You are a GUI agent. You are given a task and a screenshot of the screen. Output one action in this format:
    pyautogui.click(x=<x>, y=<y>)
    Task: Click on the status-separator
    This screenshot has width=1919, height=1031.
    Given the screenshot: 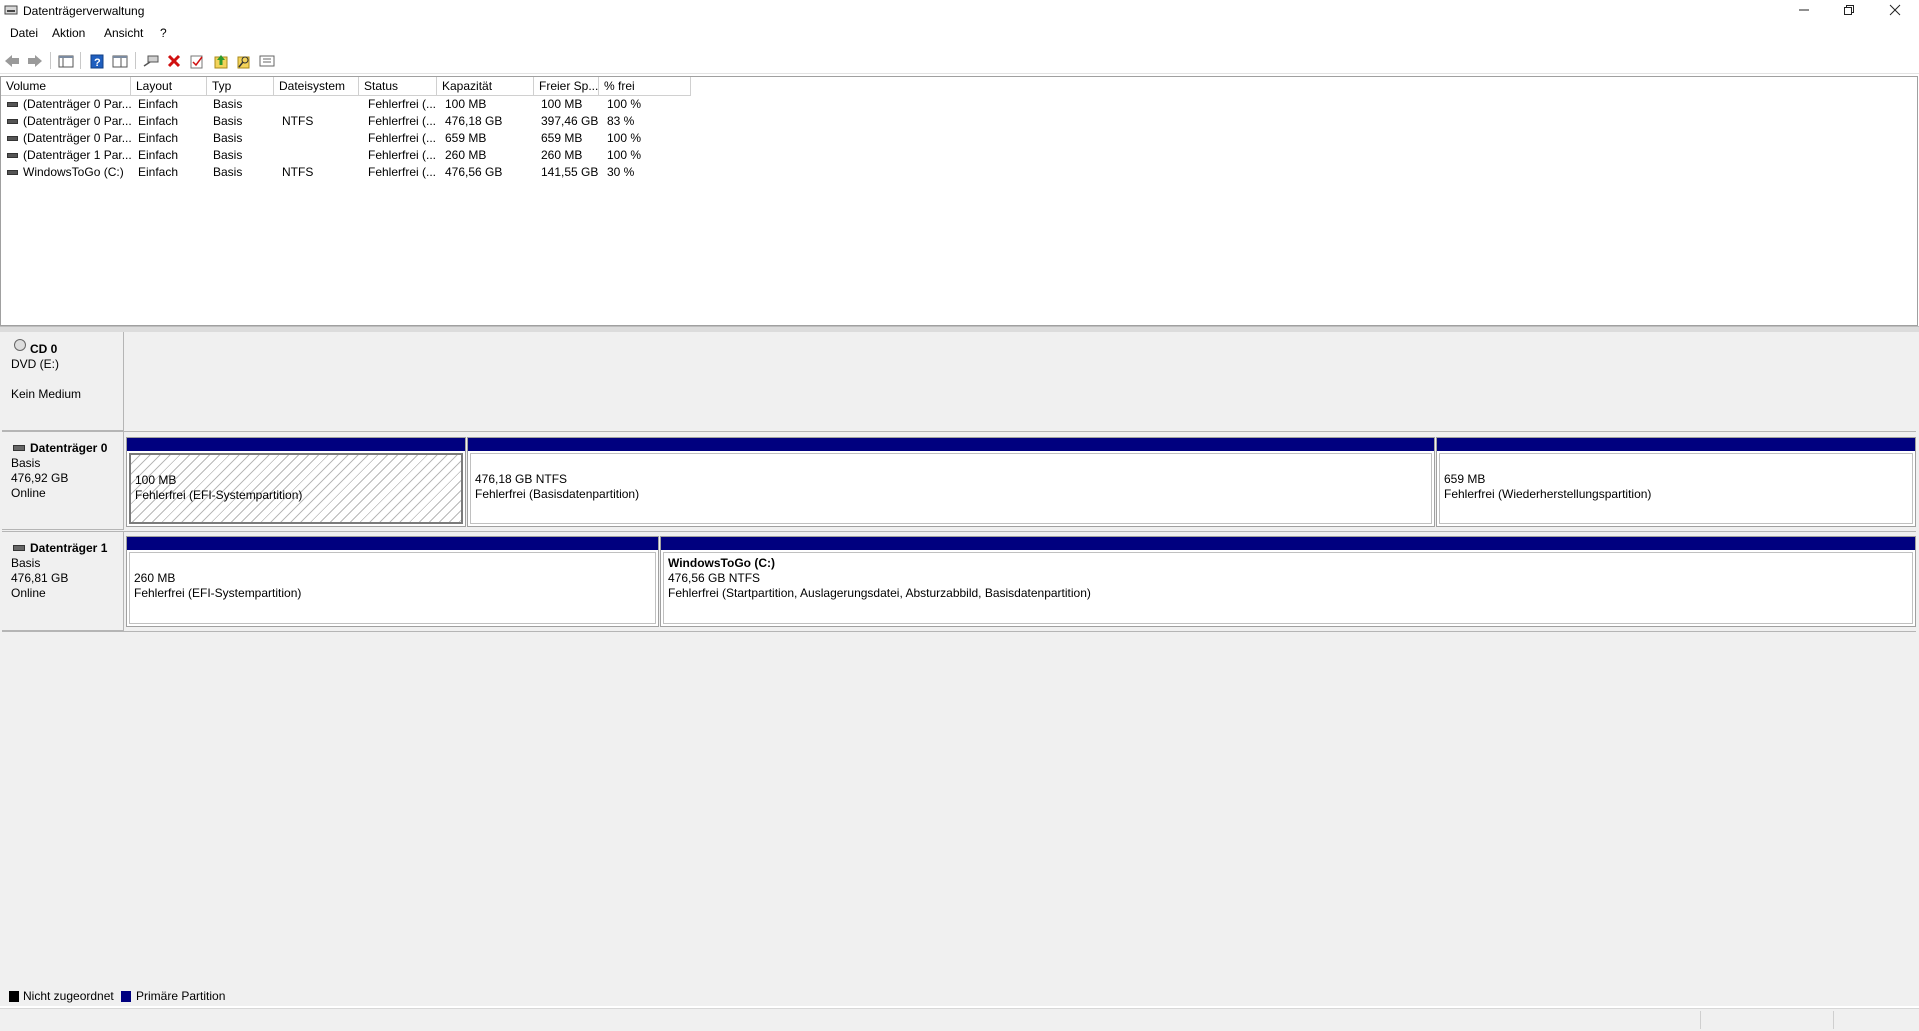 What is the action you would take?
    pyautogui.click(x=1833, y=1020)
    